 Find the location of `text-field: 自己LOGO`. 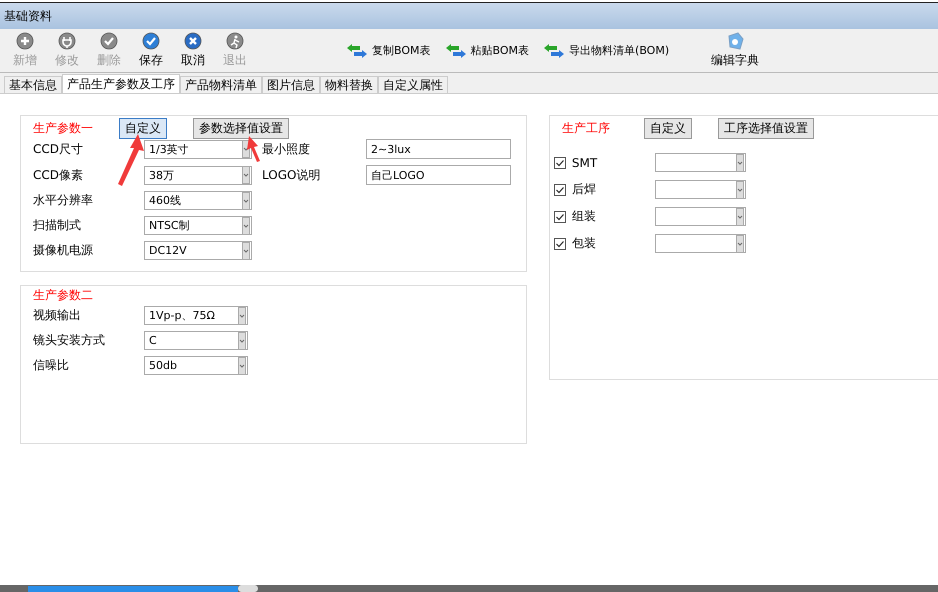

text-field: 自己LOGO is located at coordinates (438, 175).